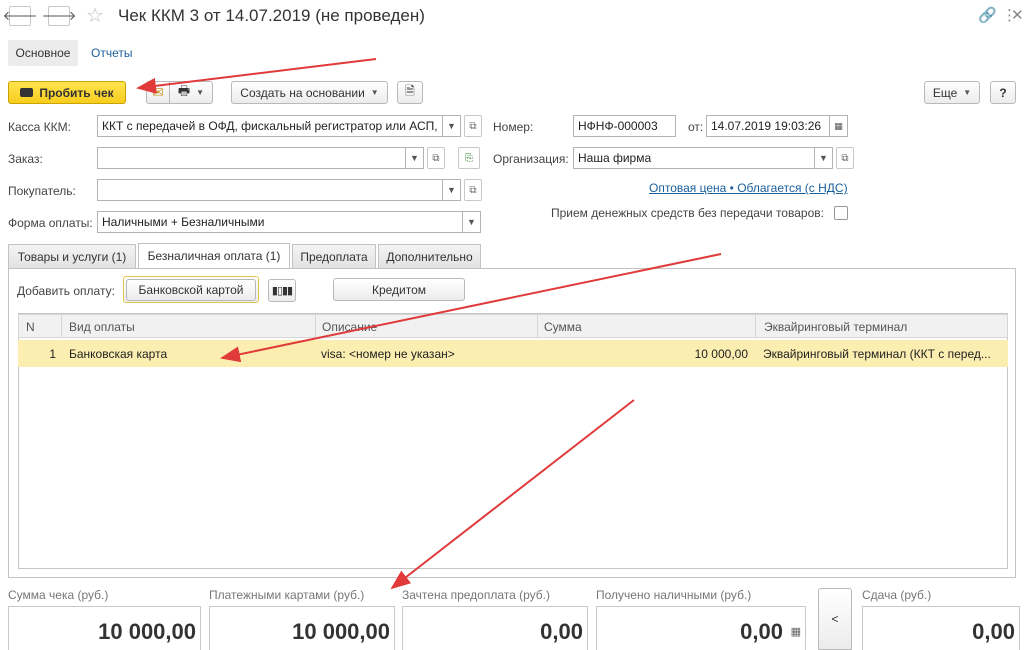  I want to click on link-icon: 🔗, so click(987, 15).